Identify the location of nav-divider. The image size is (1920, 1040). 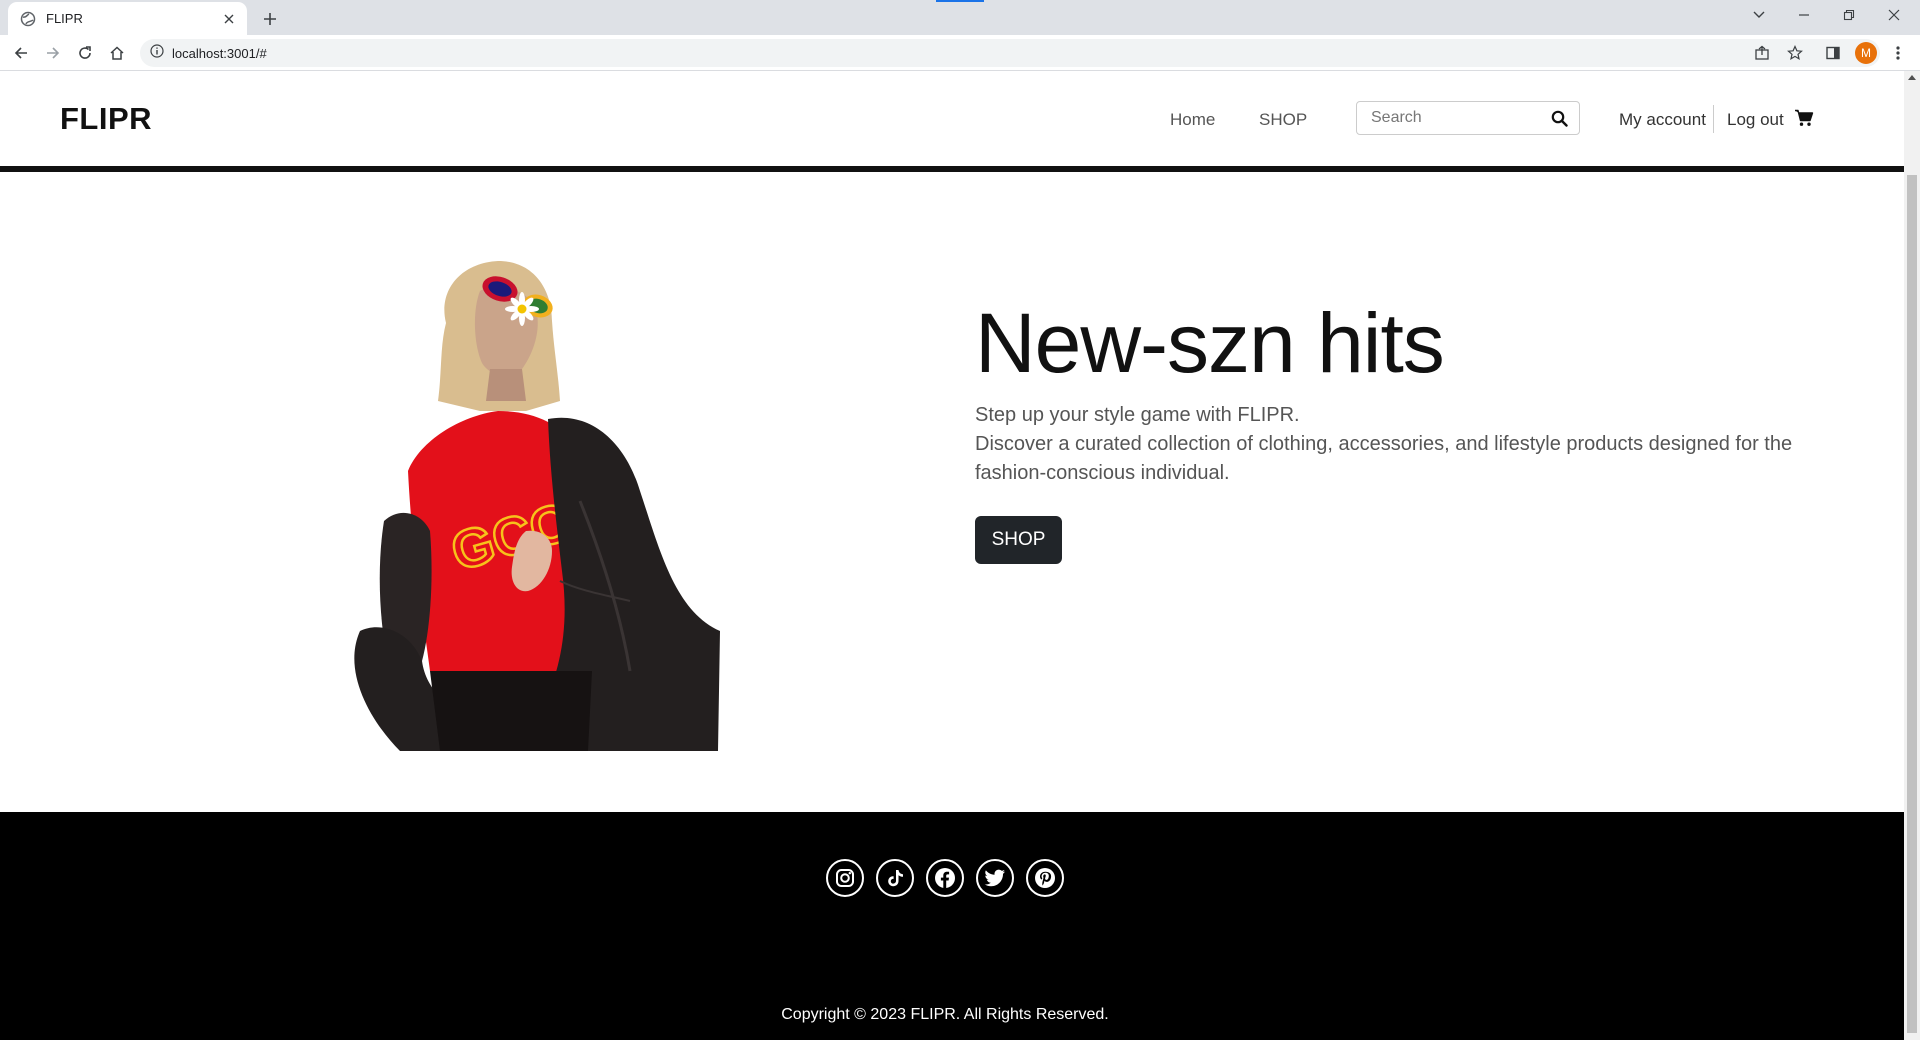
(1713, 119).